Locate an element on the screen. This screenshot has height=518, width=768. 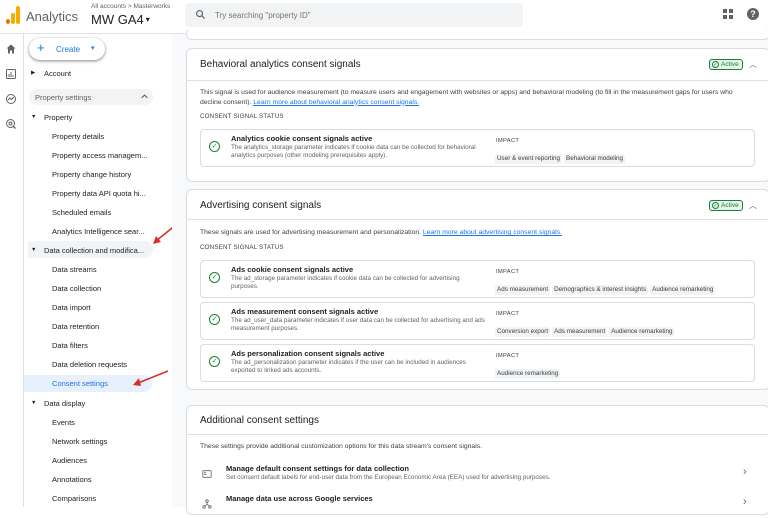
sidebar-item-data-streams: Data streams is located at coordinates (74, 269).